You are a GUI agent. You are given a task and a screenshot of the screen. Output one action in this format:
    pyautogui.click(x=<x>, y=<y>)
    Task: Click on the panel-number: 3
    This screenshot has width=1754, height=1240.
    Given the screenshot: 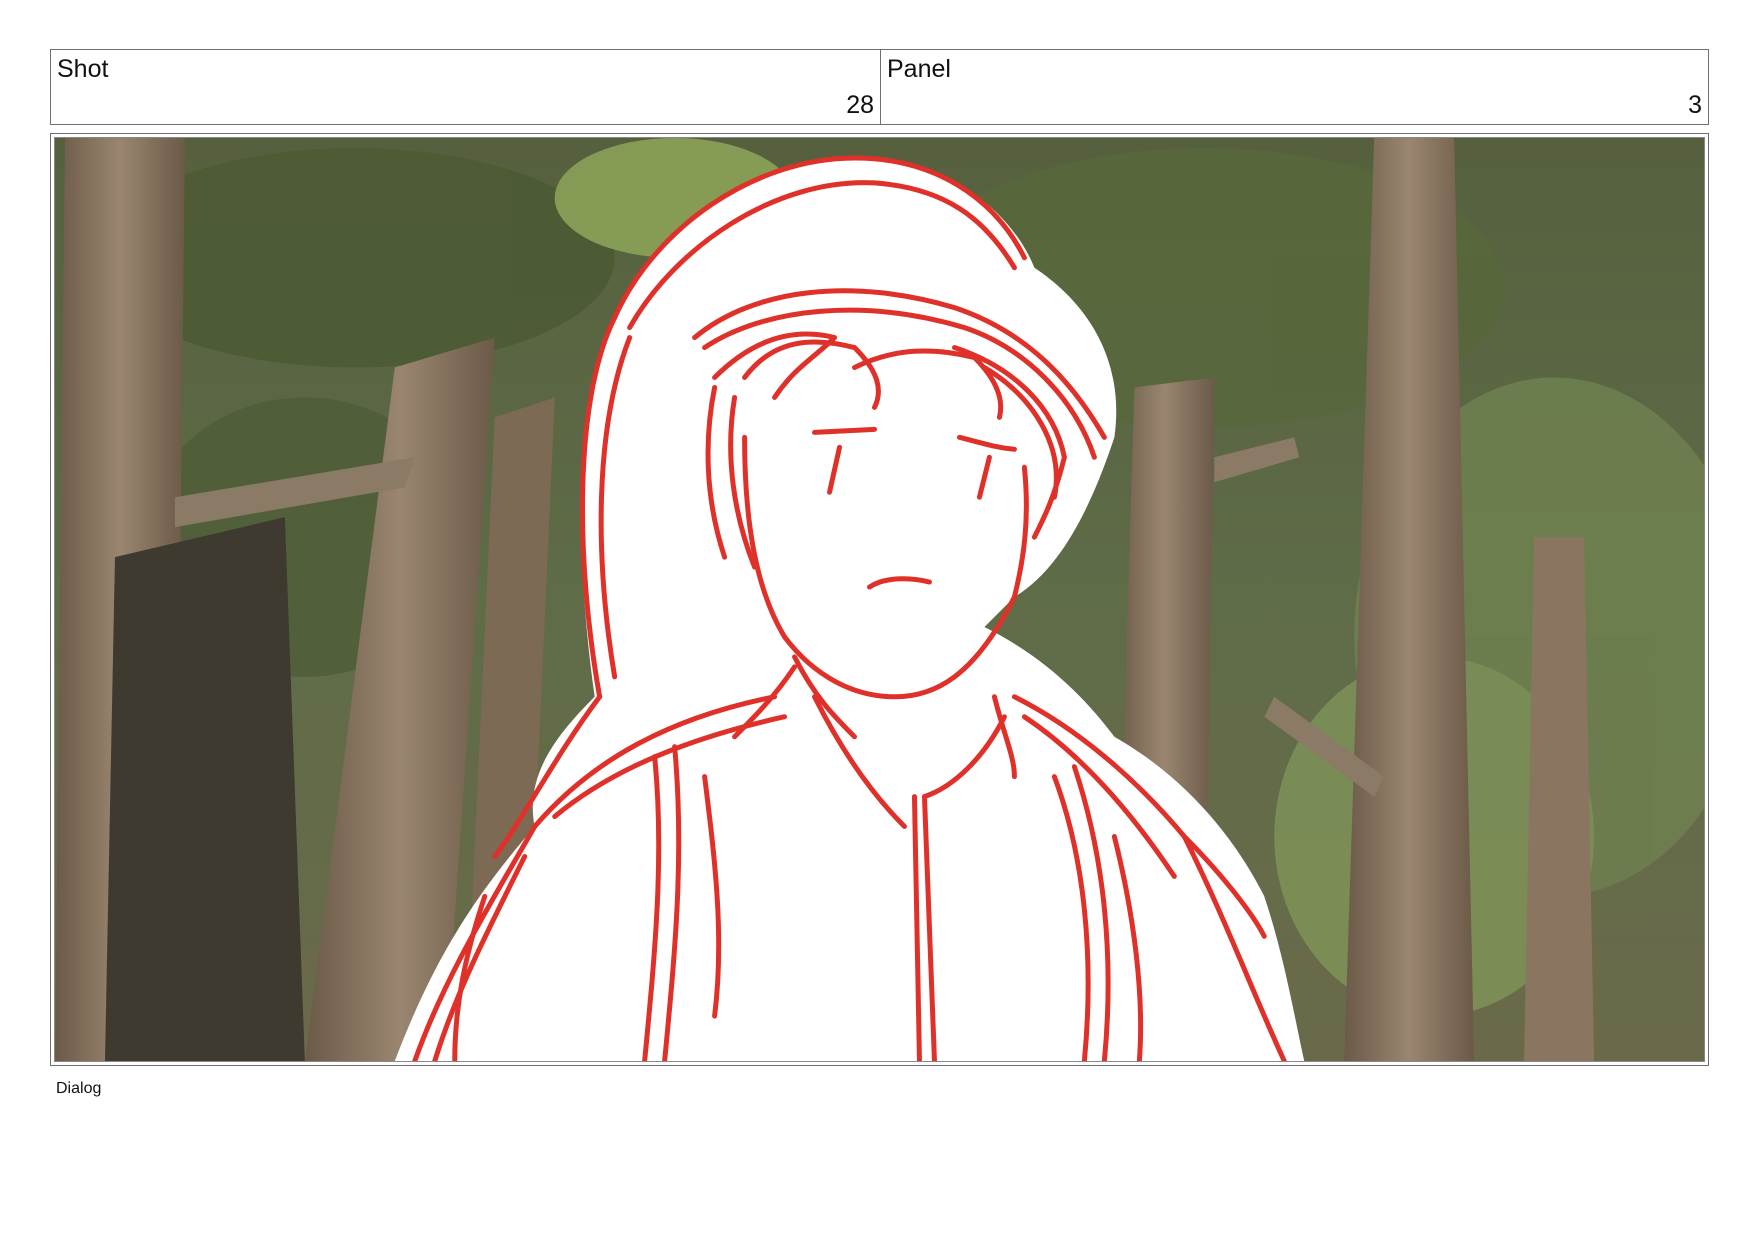 What is the action you would take?
    pyautogui.click(x=1695, y=105)
    